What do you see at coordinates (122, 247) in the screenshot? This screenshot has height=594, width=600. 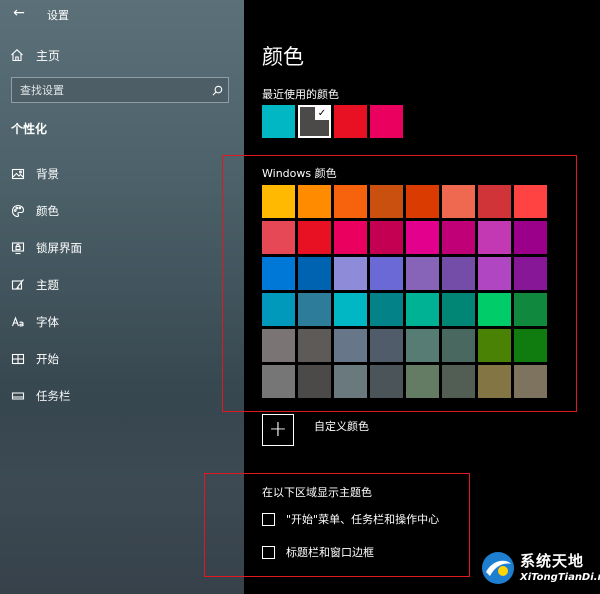 I see `sidebar-item-lock-screen: 锁屏界面` at bounding box center [122, 247].